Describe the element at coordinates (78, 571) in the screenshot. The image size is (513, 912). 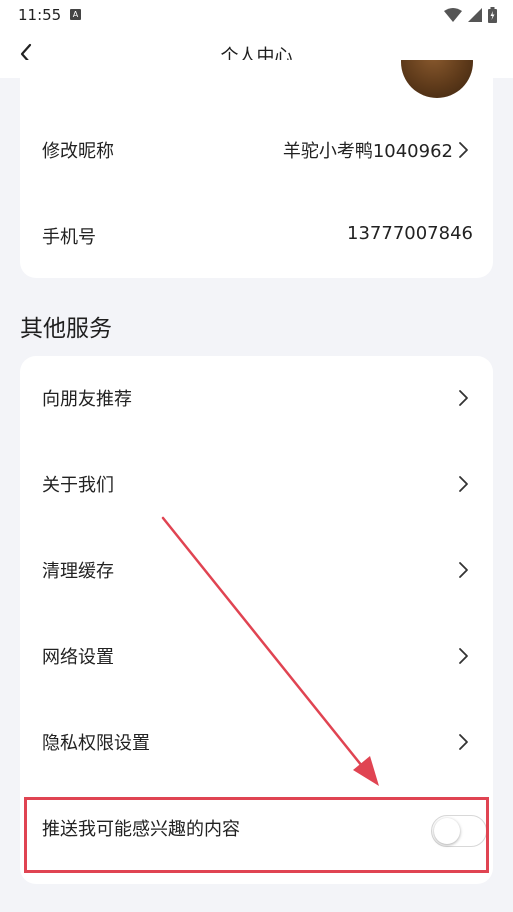
I see `menu-item-label: 清理缓存` at that location.